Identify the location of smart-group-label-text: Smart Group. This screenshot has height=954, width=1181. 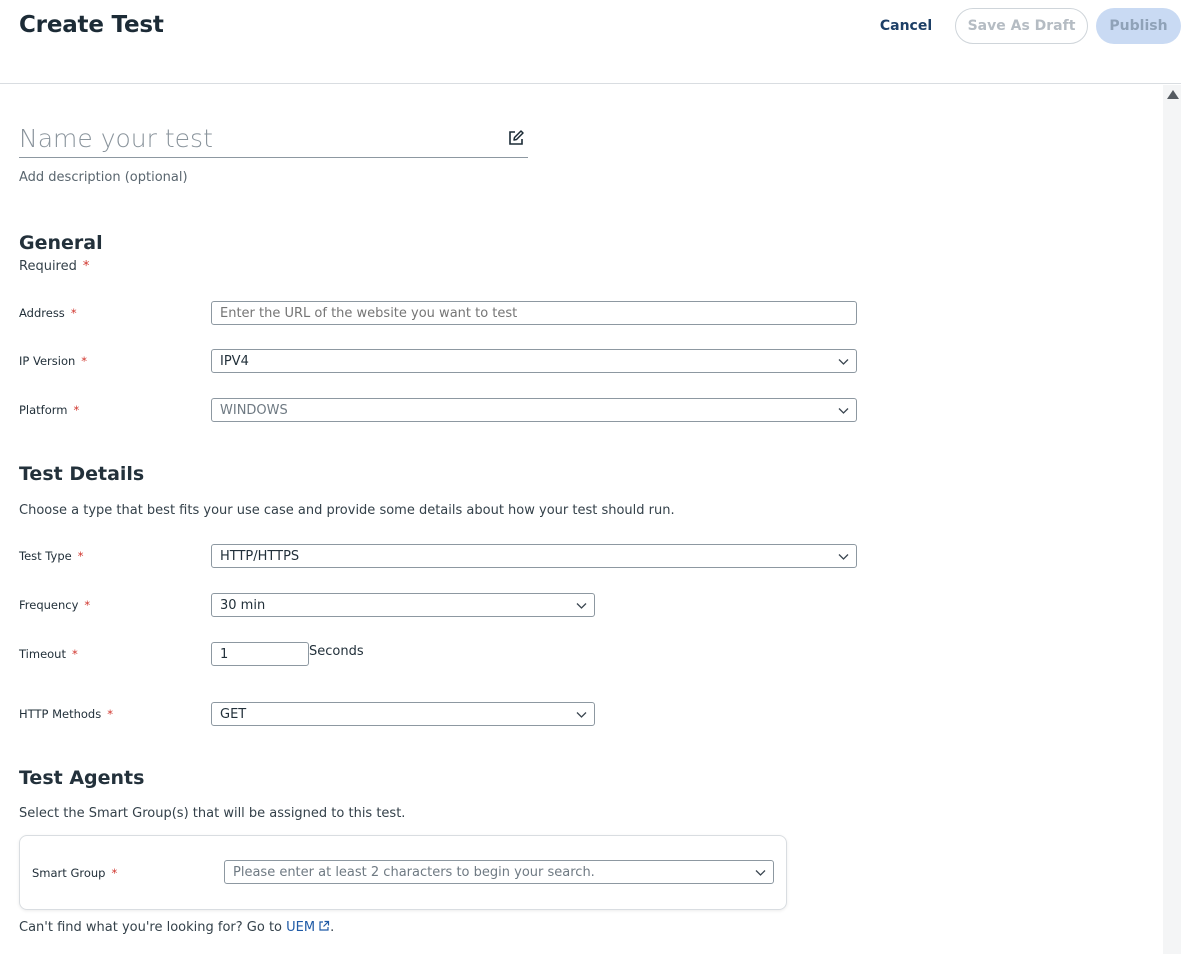
(69, 873).